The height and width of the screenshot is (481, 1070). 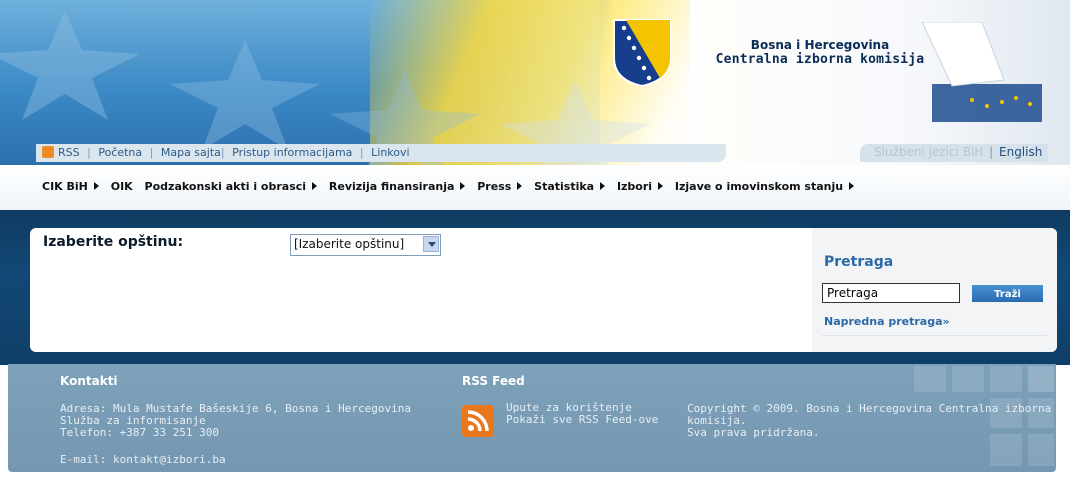 I want to click on advanced-search-link: Napredna pretraga», so click(x=887, y=321).